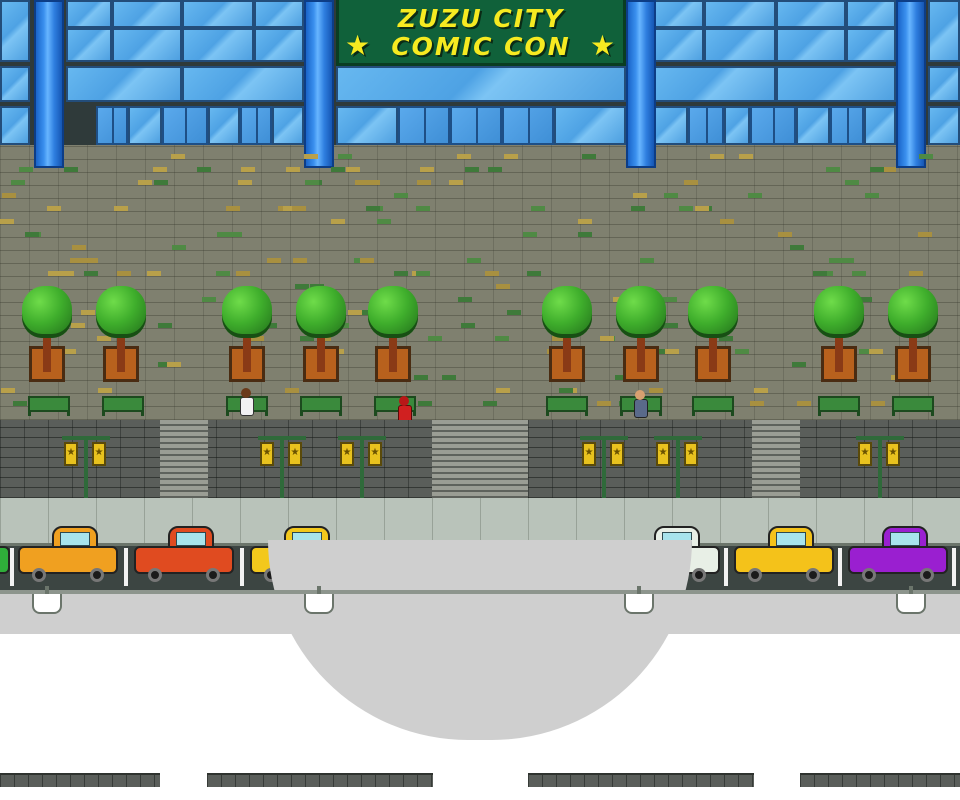  What do you see at coordinates (480, 614) in the screenshot?
I see `plaza-lot` at bounding box center [480, 614].